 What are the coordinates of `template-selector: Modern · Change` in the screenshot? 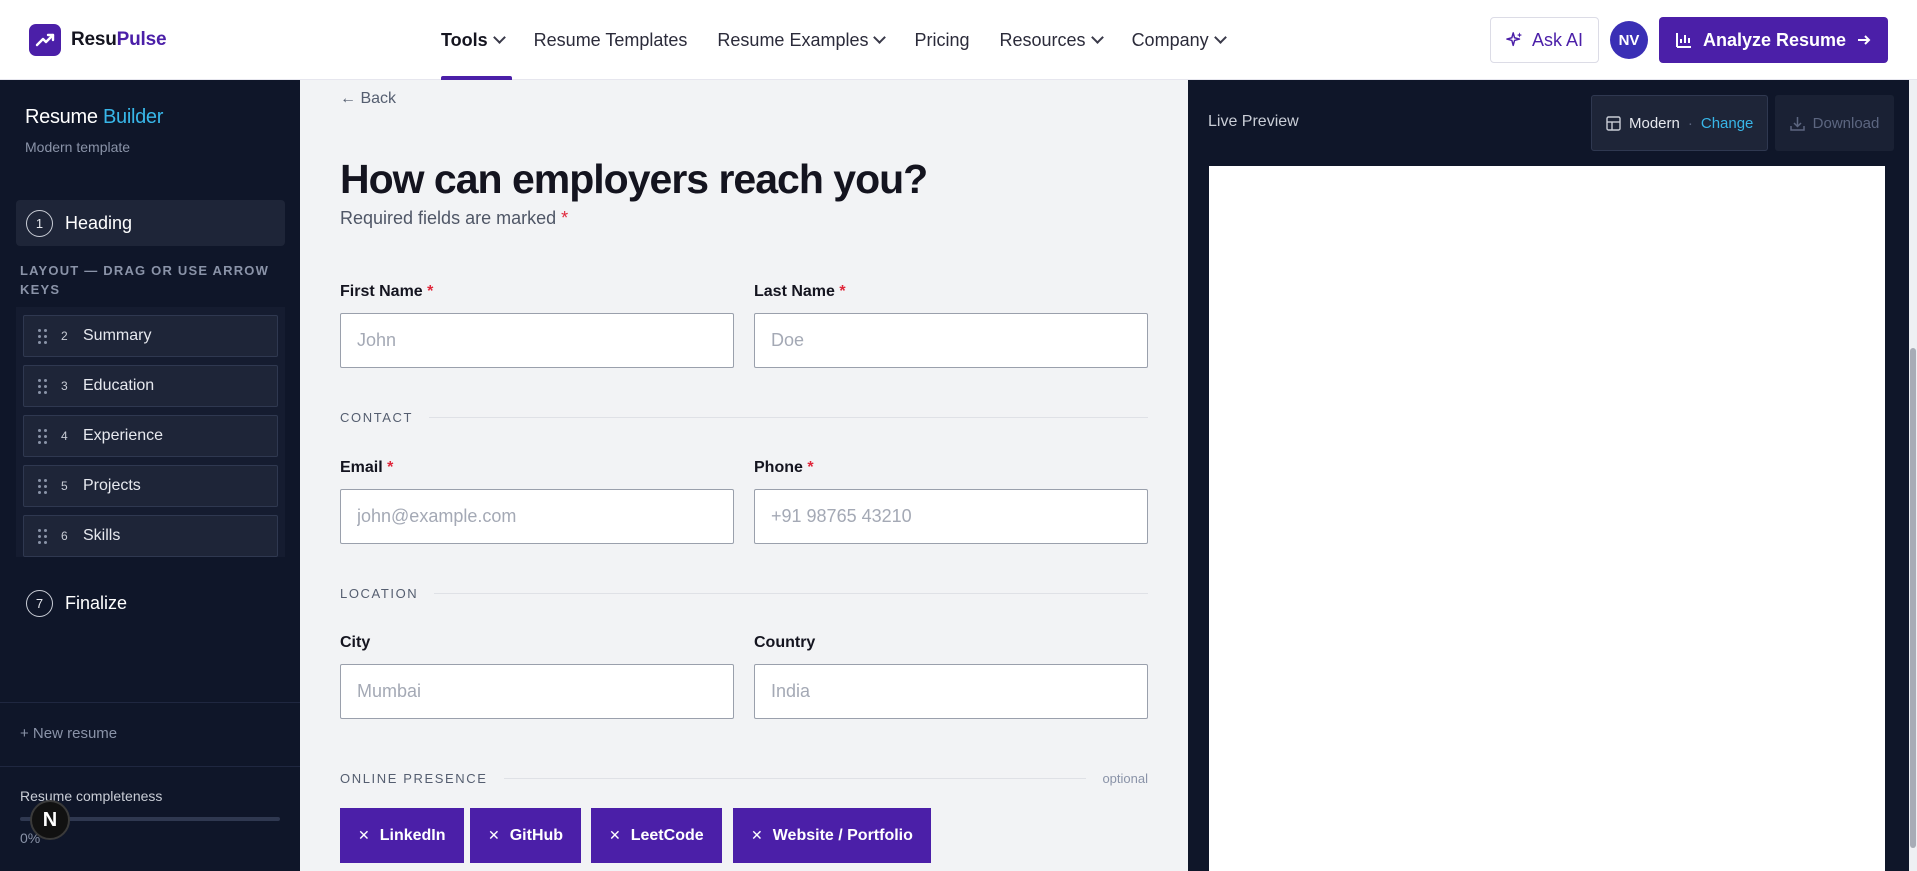 It's located at (1679, 123).